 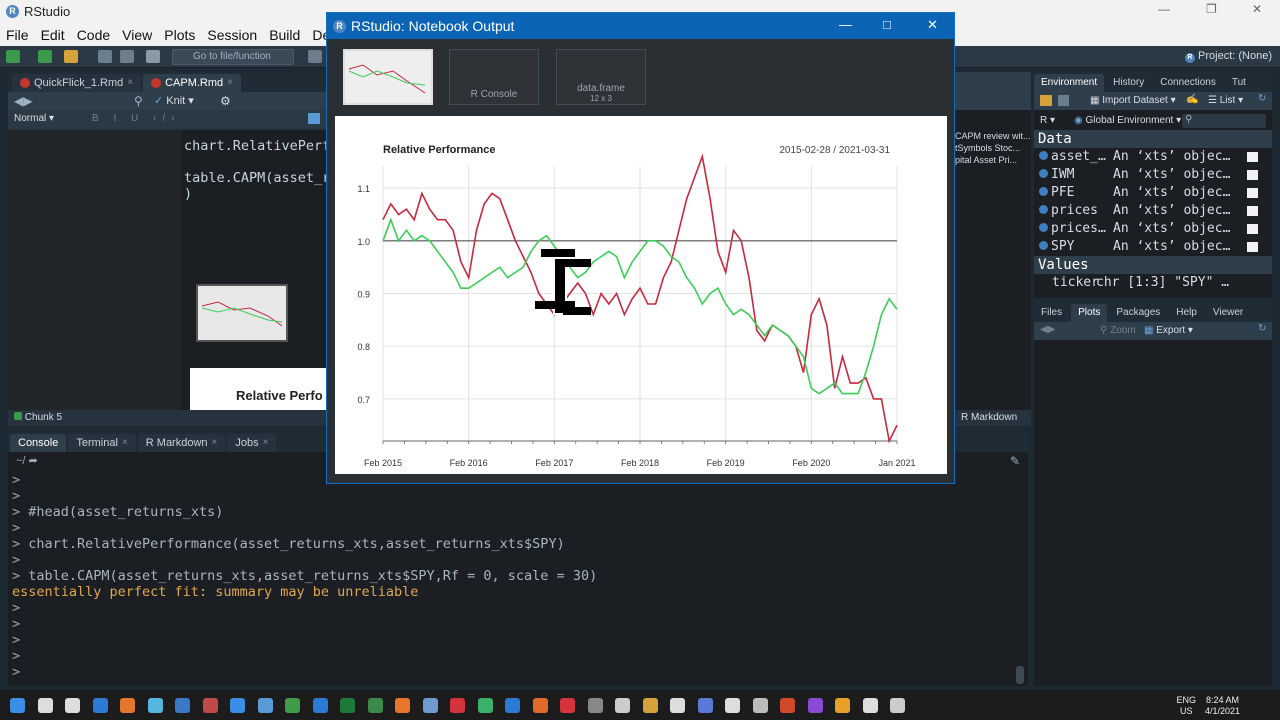 What do you see at coordinates (1164, 9) in the screenshot?
I see `minimize-icon: —` at bounding box center [1164, 9].